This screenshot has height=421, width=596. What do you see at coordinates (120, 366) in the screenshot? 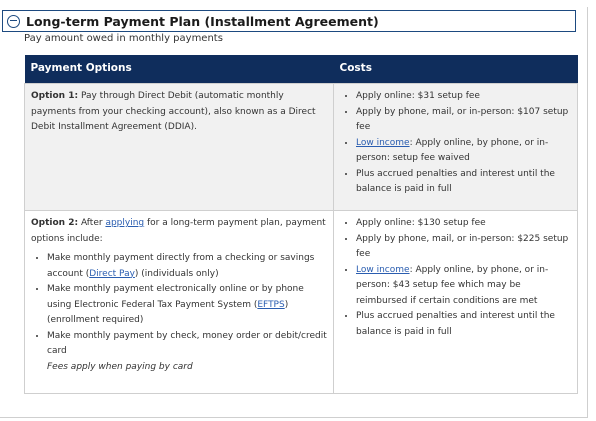
I see `card-fee-note: Fees apply when paying by card` at bounding box center [120, 366].